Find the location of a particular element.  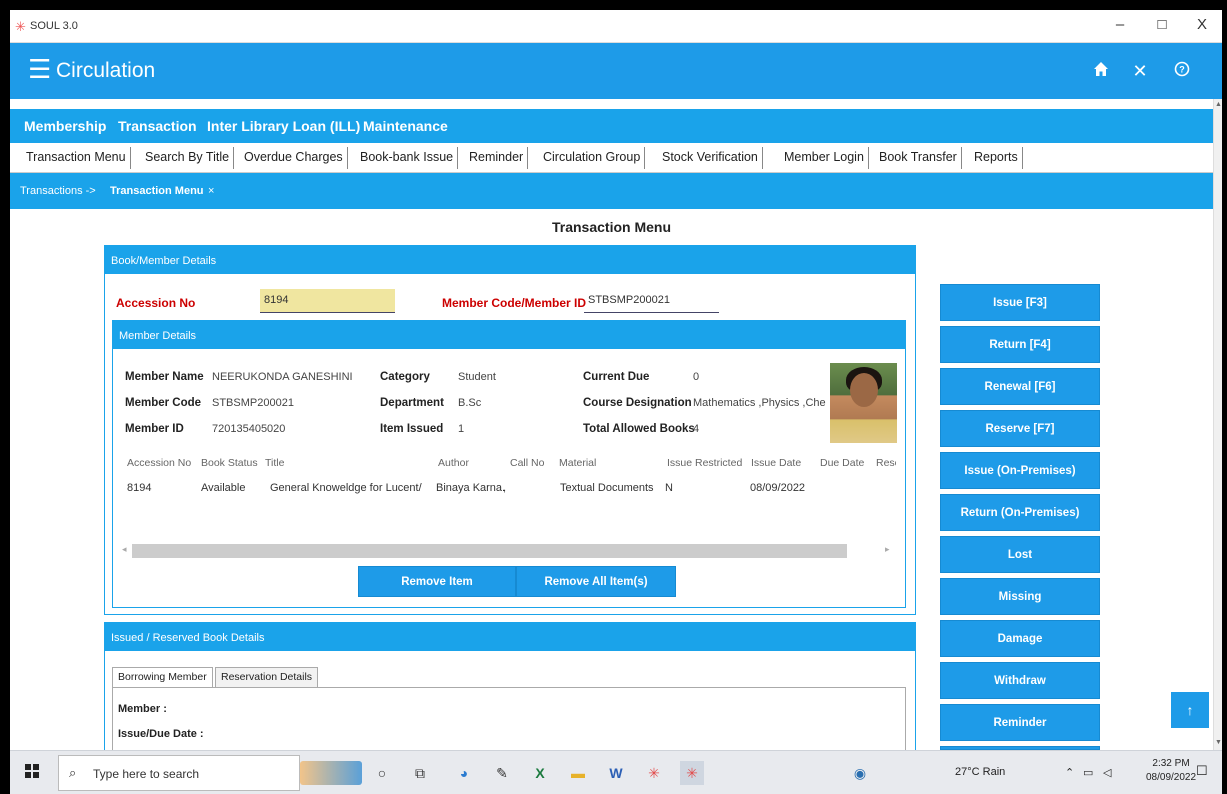

submenu-book-bank-issue: Book-bank Issue is located at coordinates (407, 158).